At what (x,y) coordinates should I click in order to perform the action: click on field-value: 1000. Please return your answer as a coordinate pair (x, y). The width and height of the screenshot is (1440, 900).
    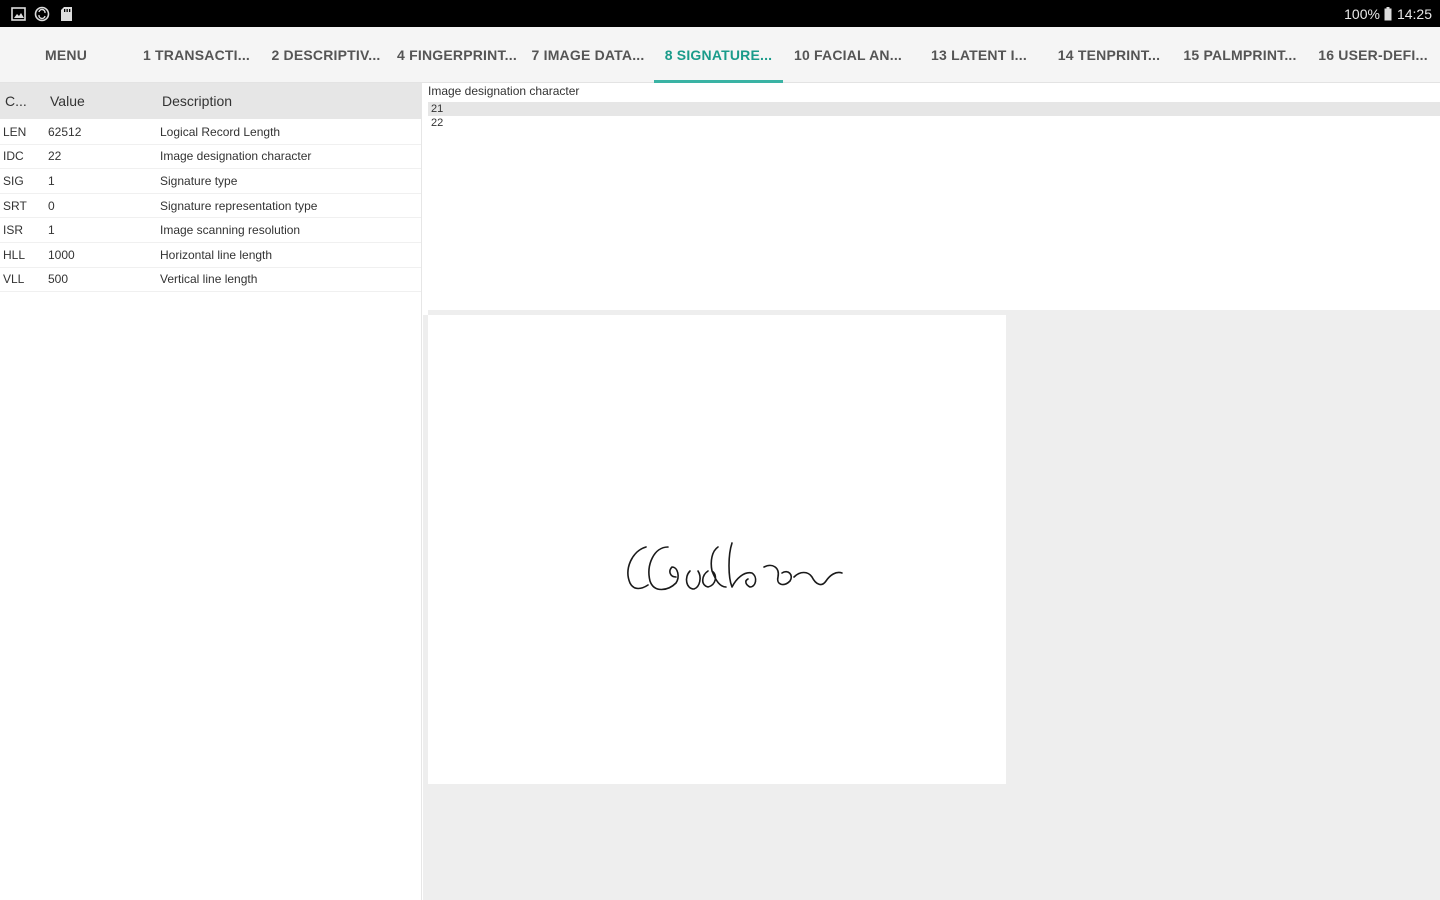
    Looking at the image, I should click on (61, 254).